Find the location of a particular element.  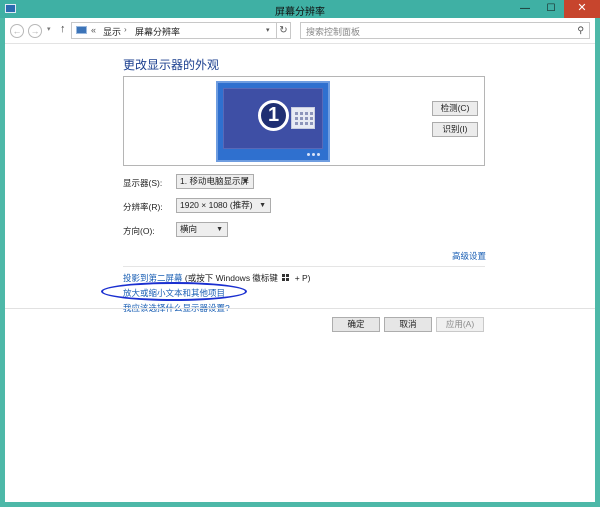

monitor-screen: 1 is located at coordinates (273, 118).